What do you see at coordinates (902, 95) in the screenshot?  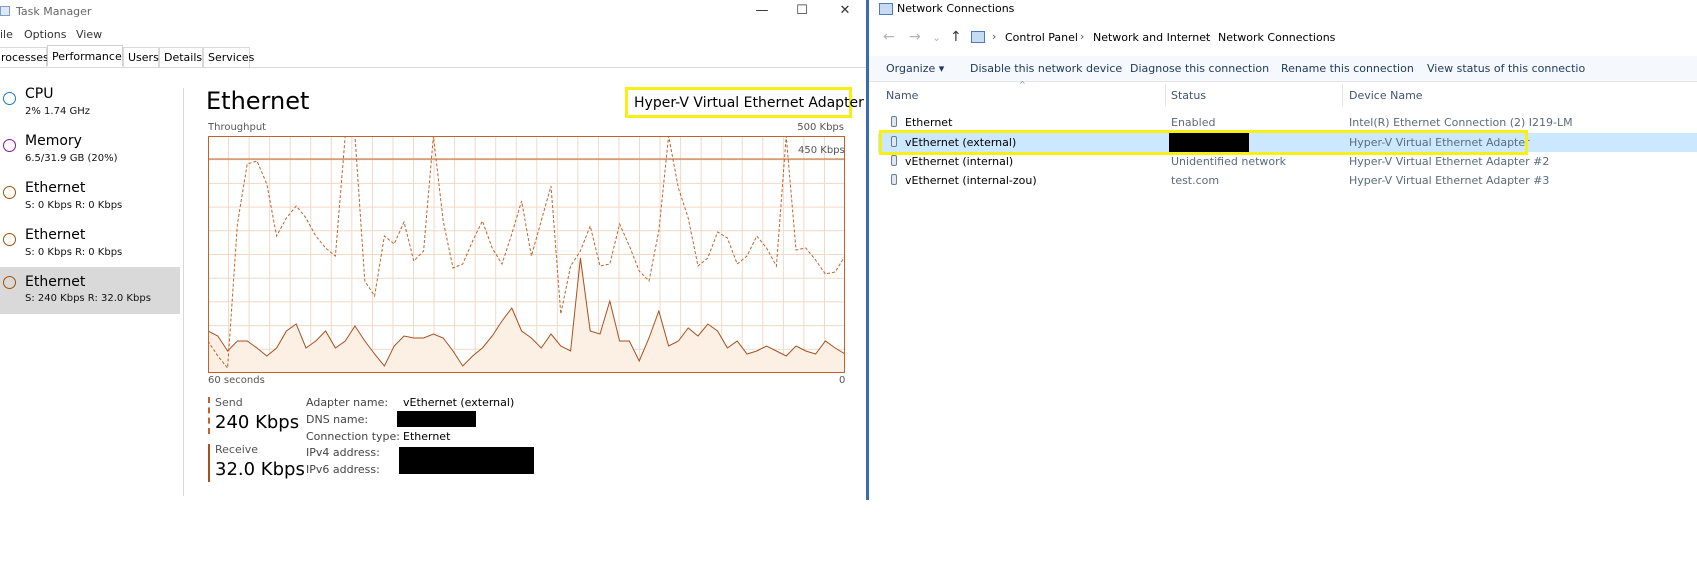 I see `column-header-name: Name` at bounding box center [902, 95].